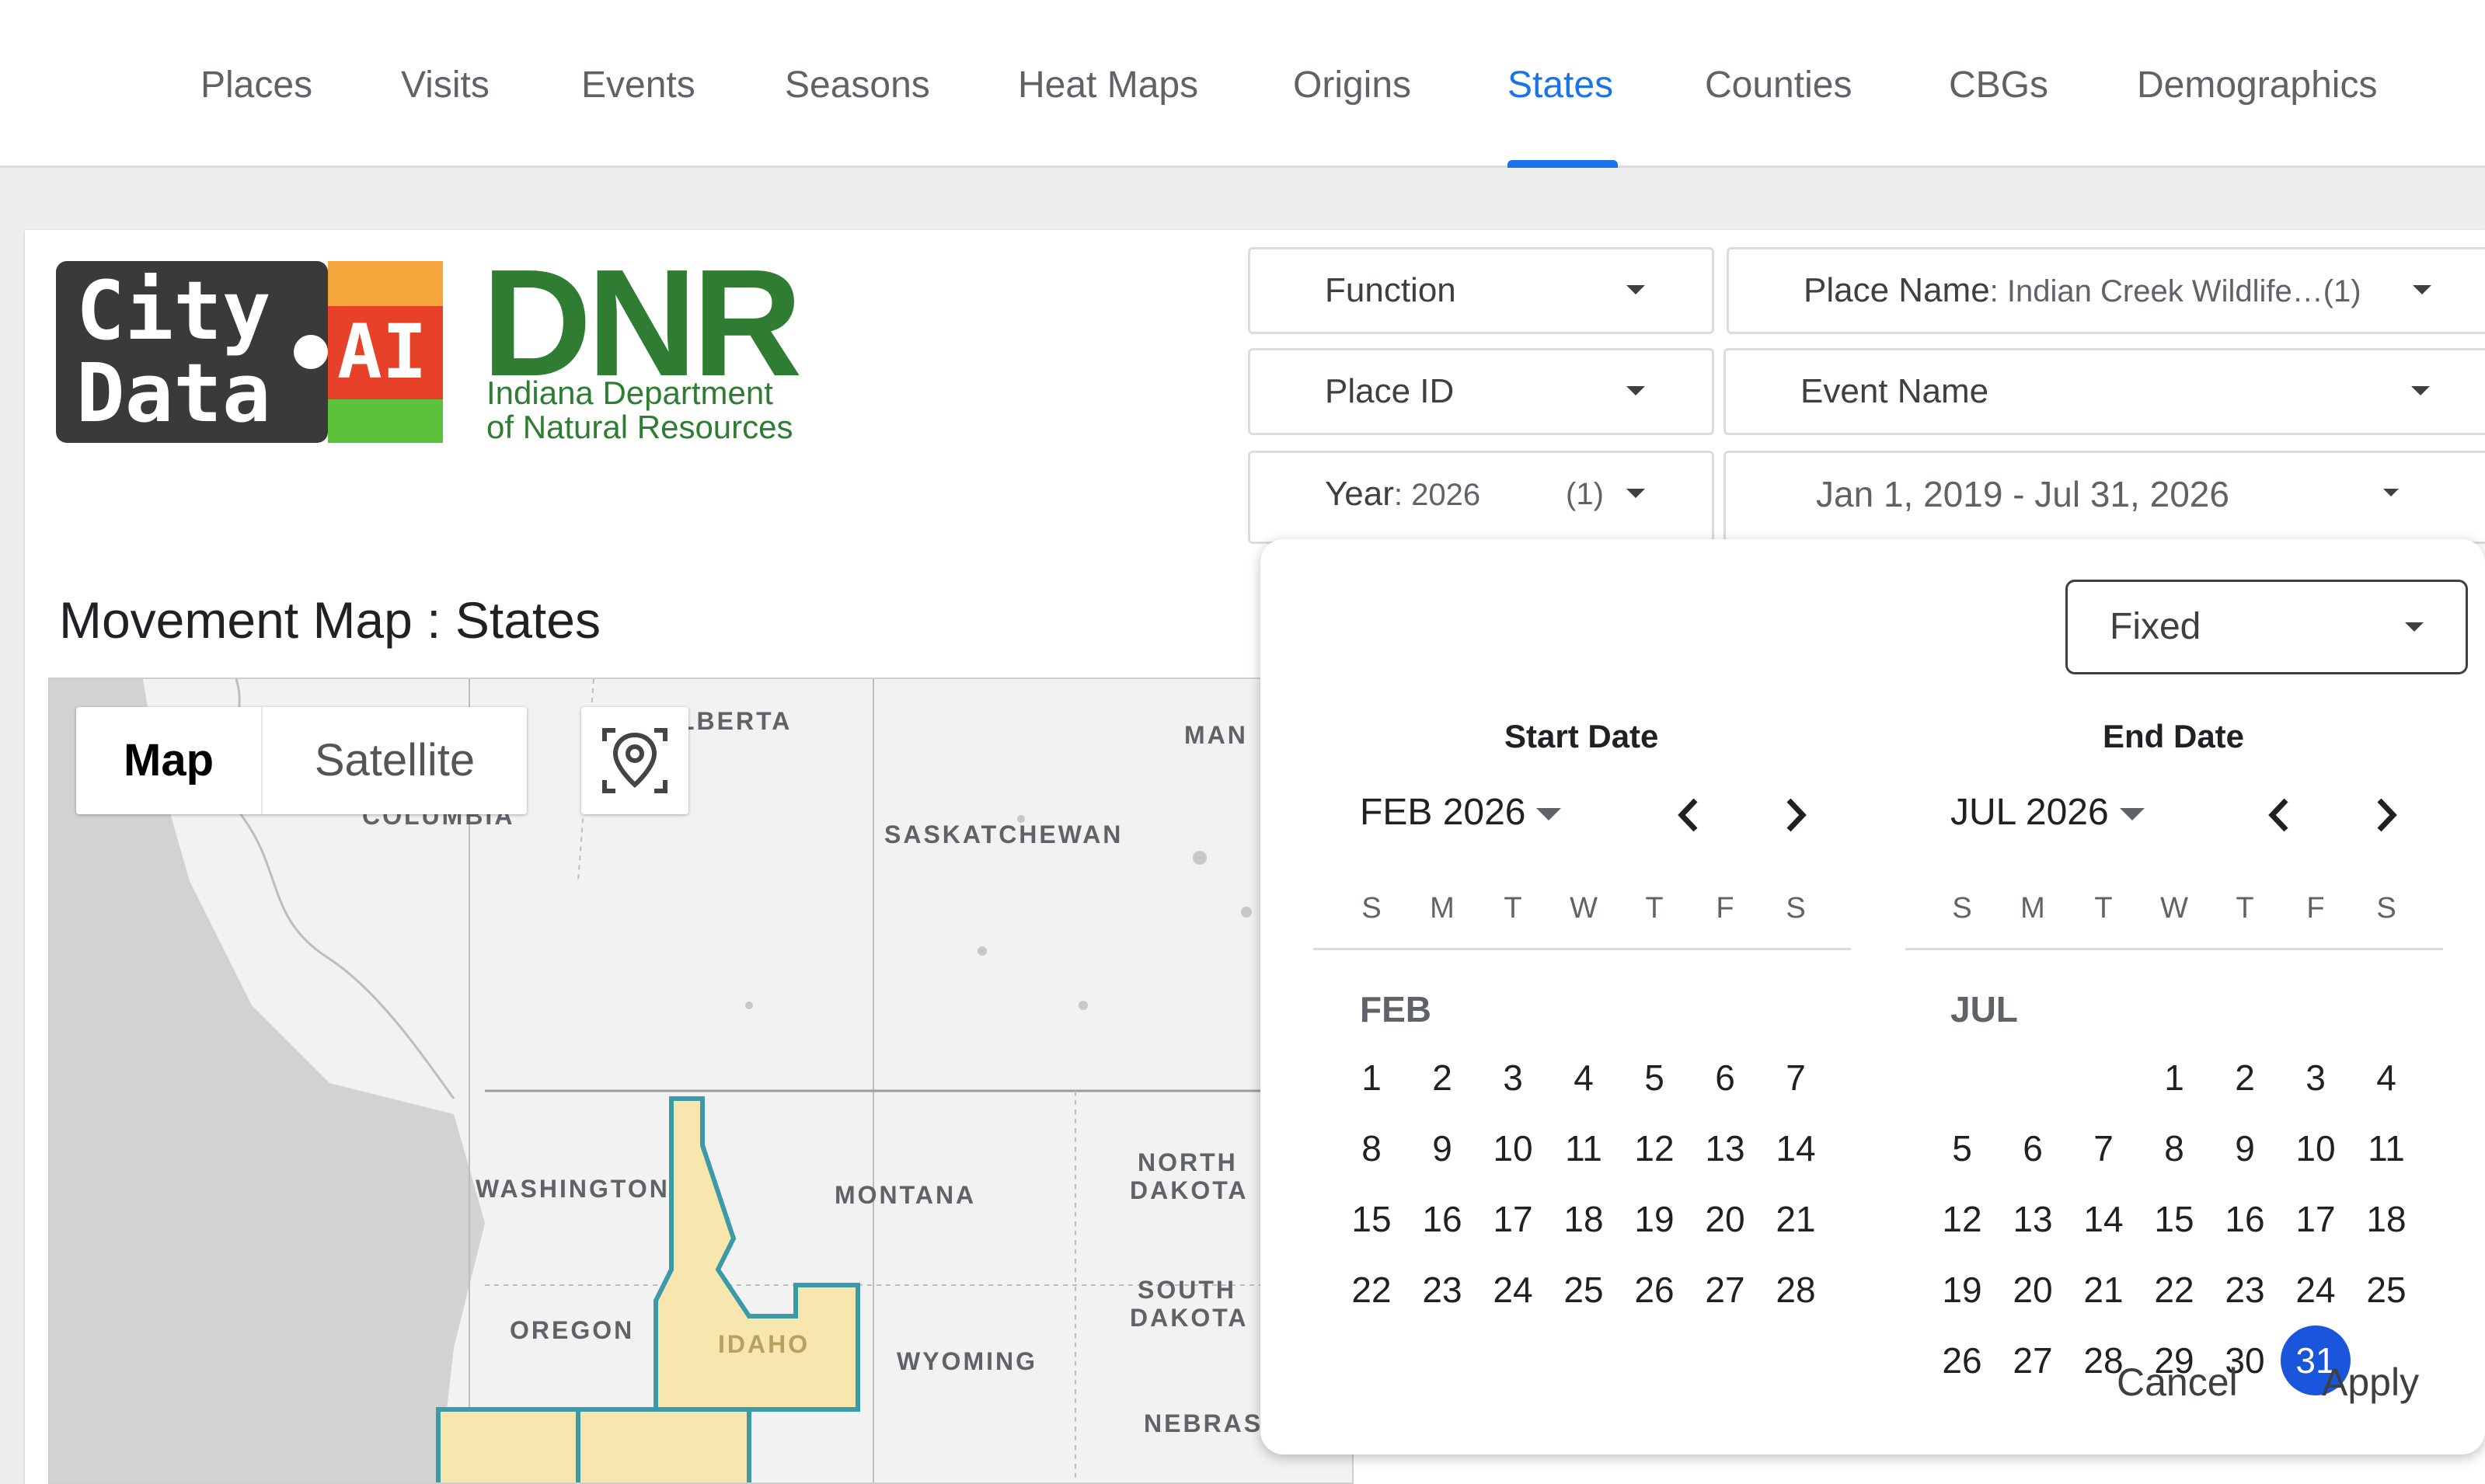 This screenshot has height=1484, width=2485. Describe the element at coordinates (1442, 1219) in the screenshot. I see `start-day: 16` at that location.